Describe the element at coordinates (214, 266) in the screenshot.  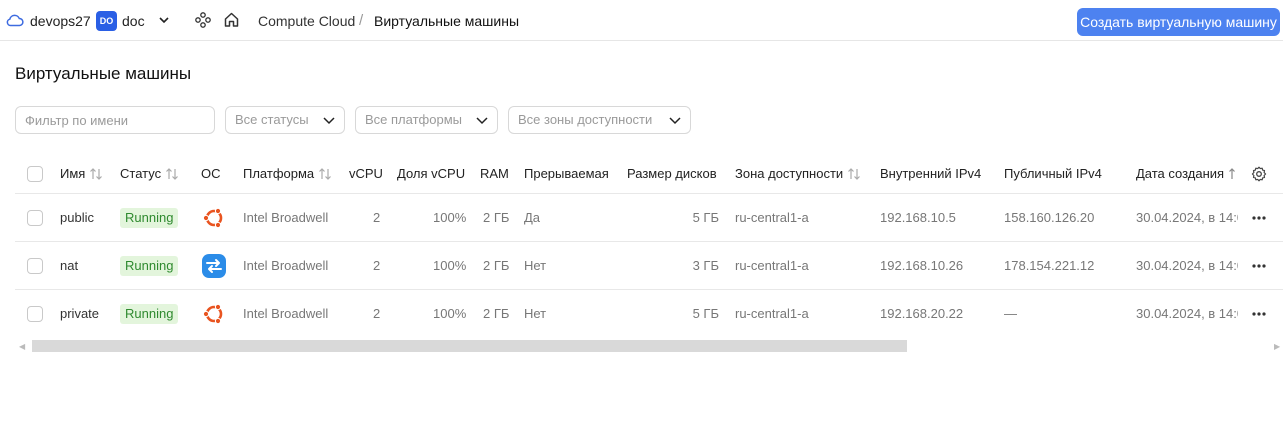
I see `nat-instance-icon` at that location.